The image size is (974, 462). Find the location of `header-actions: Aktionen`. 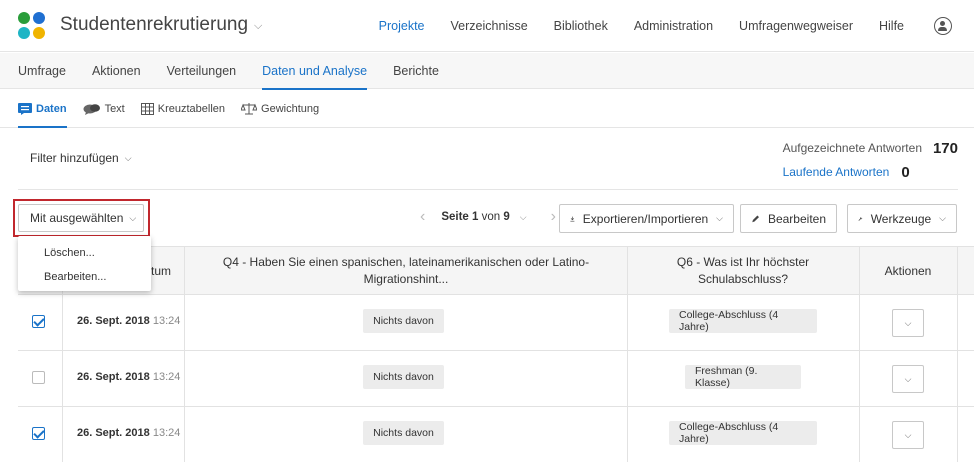

header-actions: Aktionen is located at coordinates (908, 270).